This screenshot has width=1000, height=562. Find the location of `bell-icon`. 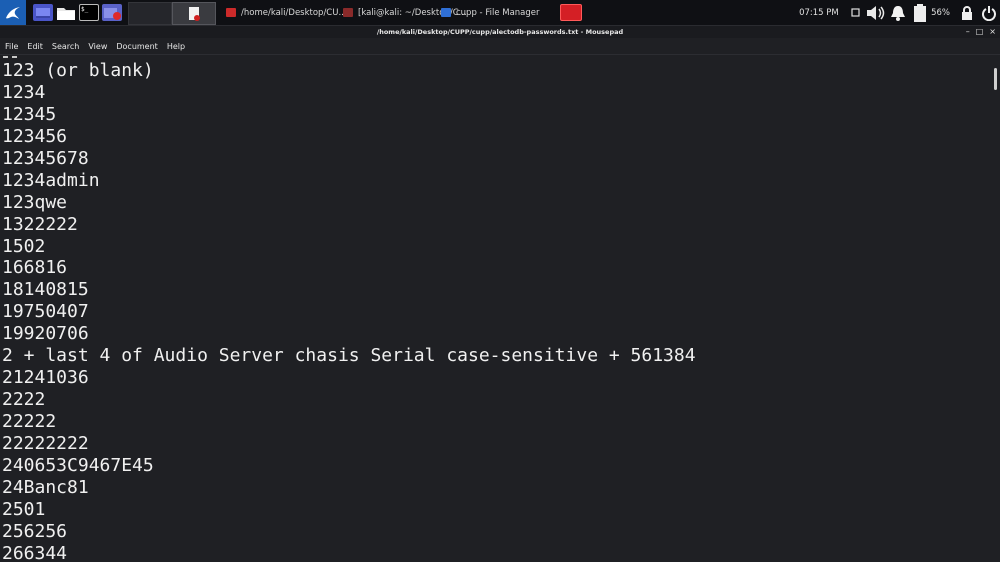

bell-icon is located at coordinates (898, 12).